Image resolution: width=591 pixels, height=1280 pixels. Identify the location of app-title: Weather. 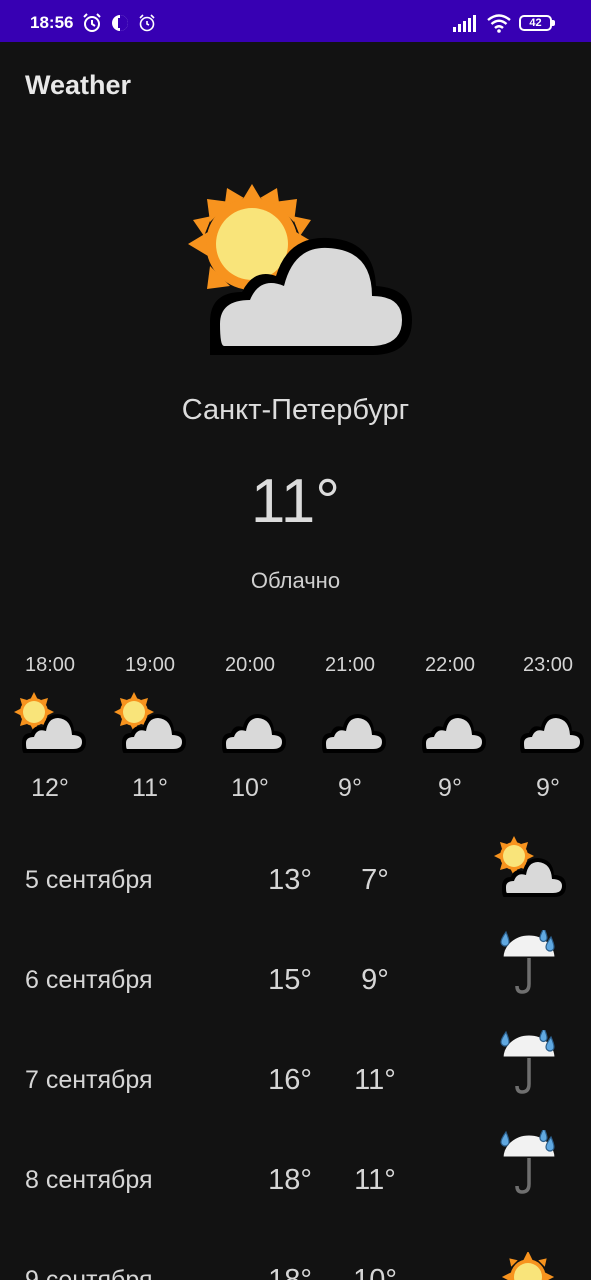
(78, 85).